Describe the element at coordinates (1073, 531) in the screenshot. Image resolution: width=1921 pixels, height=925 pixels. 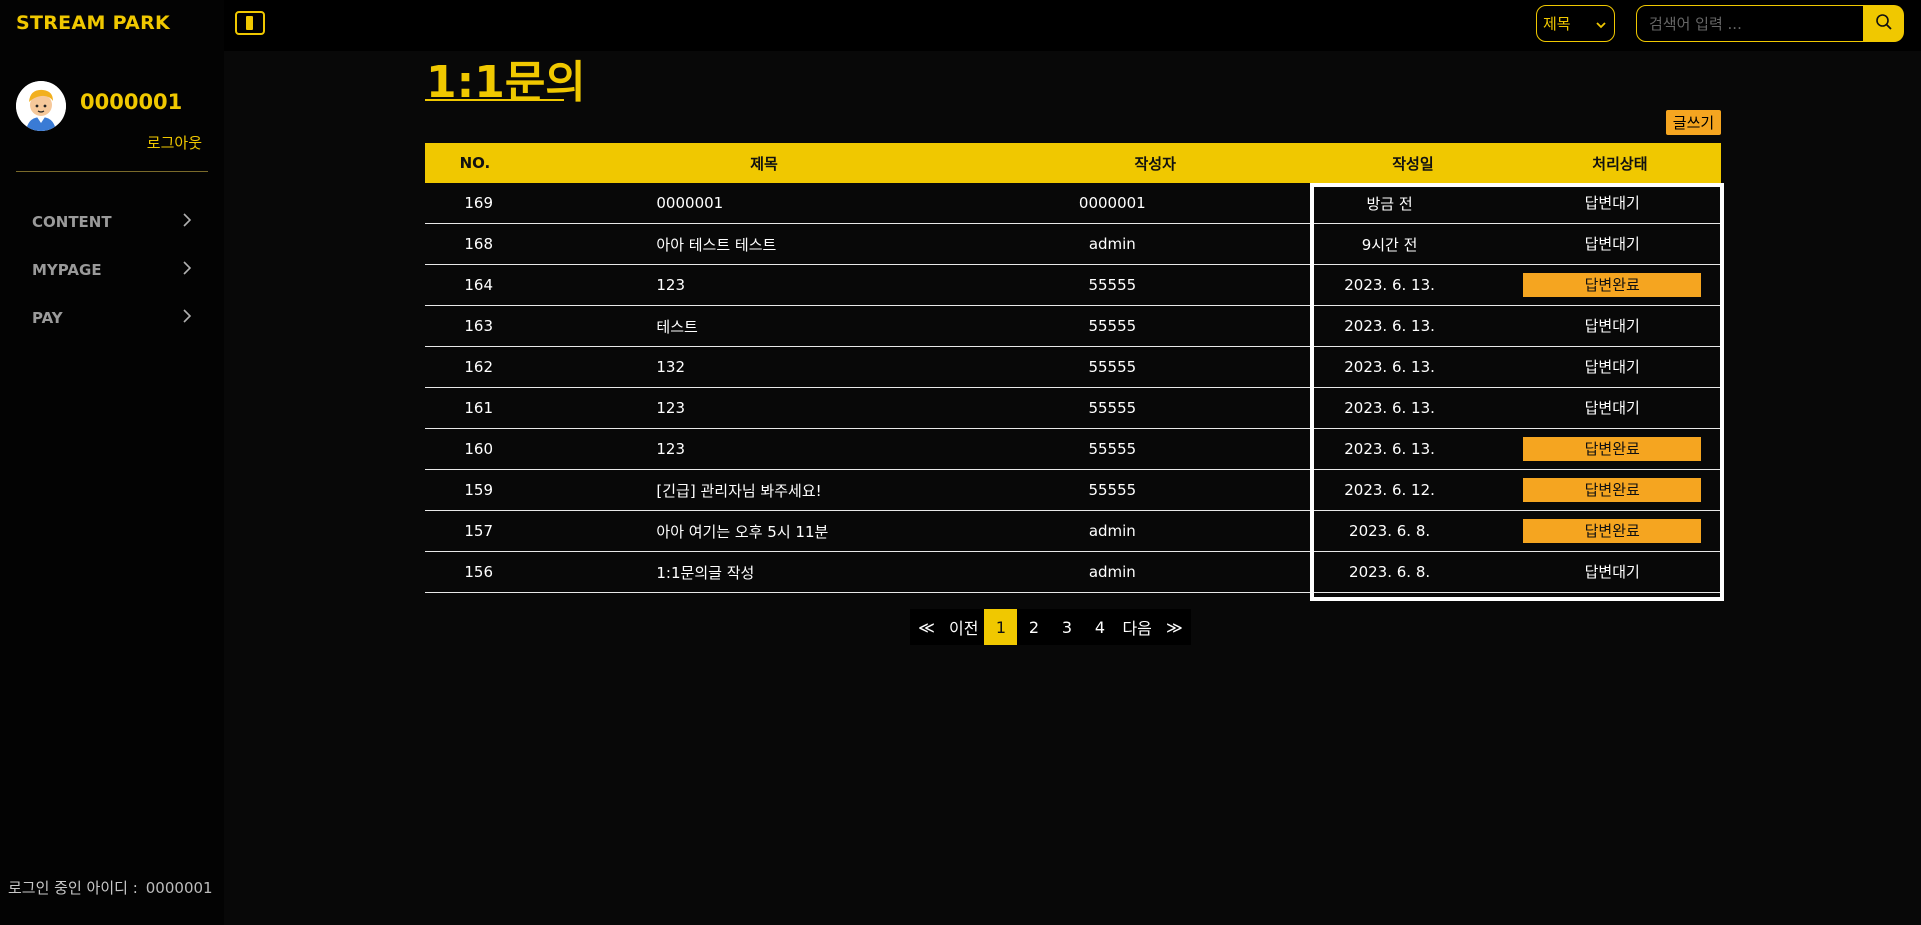
I see `table-row: 157 아아 여기는 오후 5시 11분 admin 2023. 6. 8. 답변완료` at that location.